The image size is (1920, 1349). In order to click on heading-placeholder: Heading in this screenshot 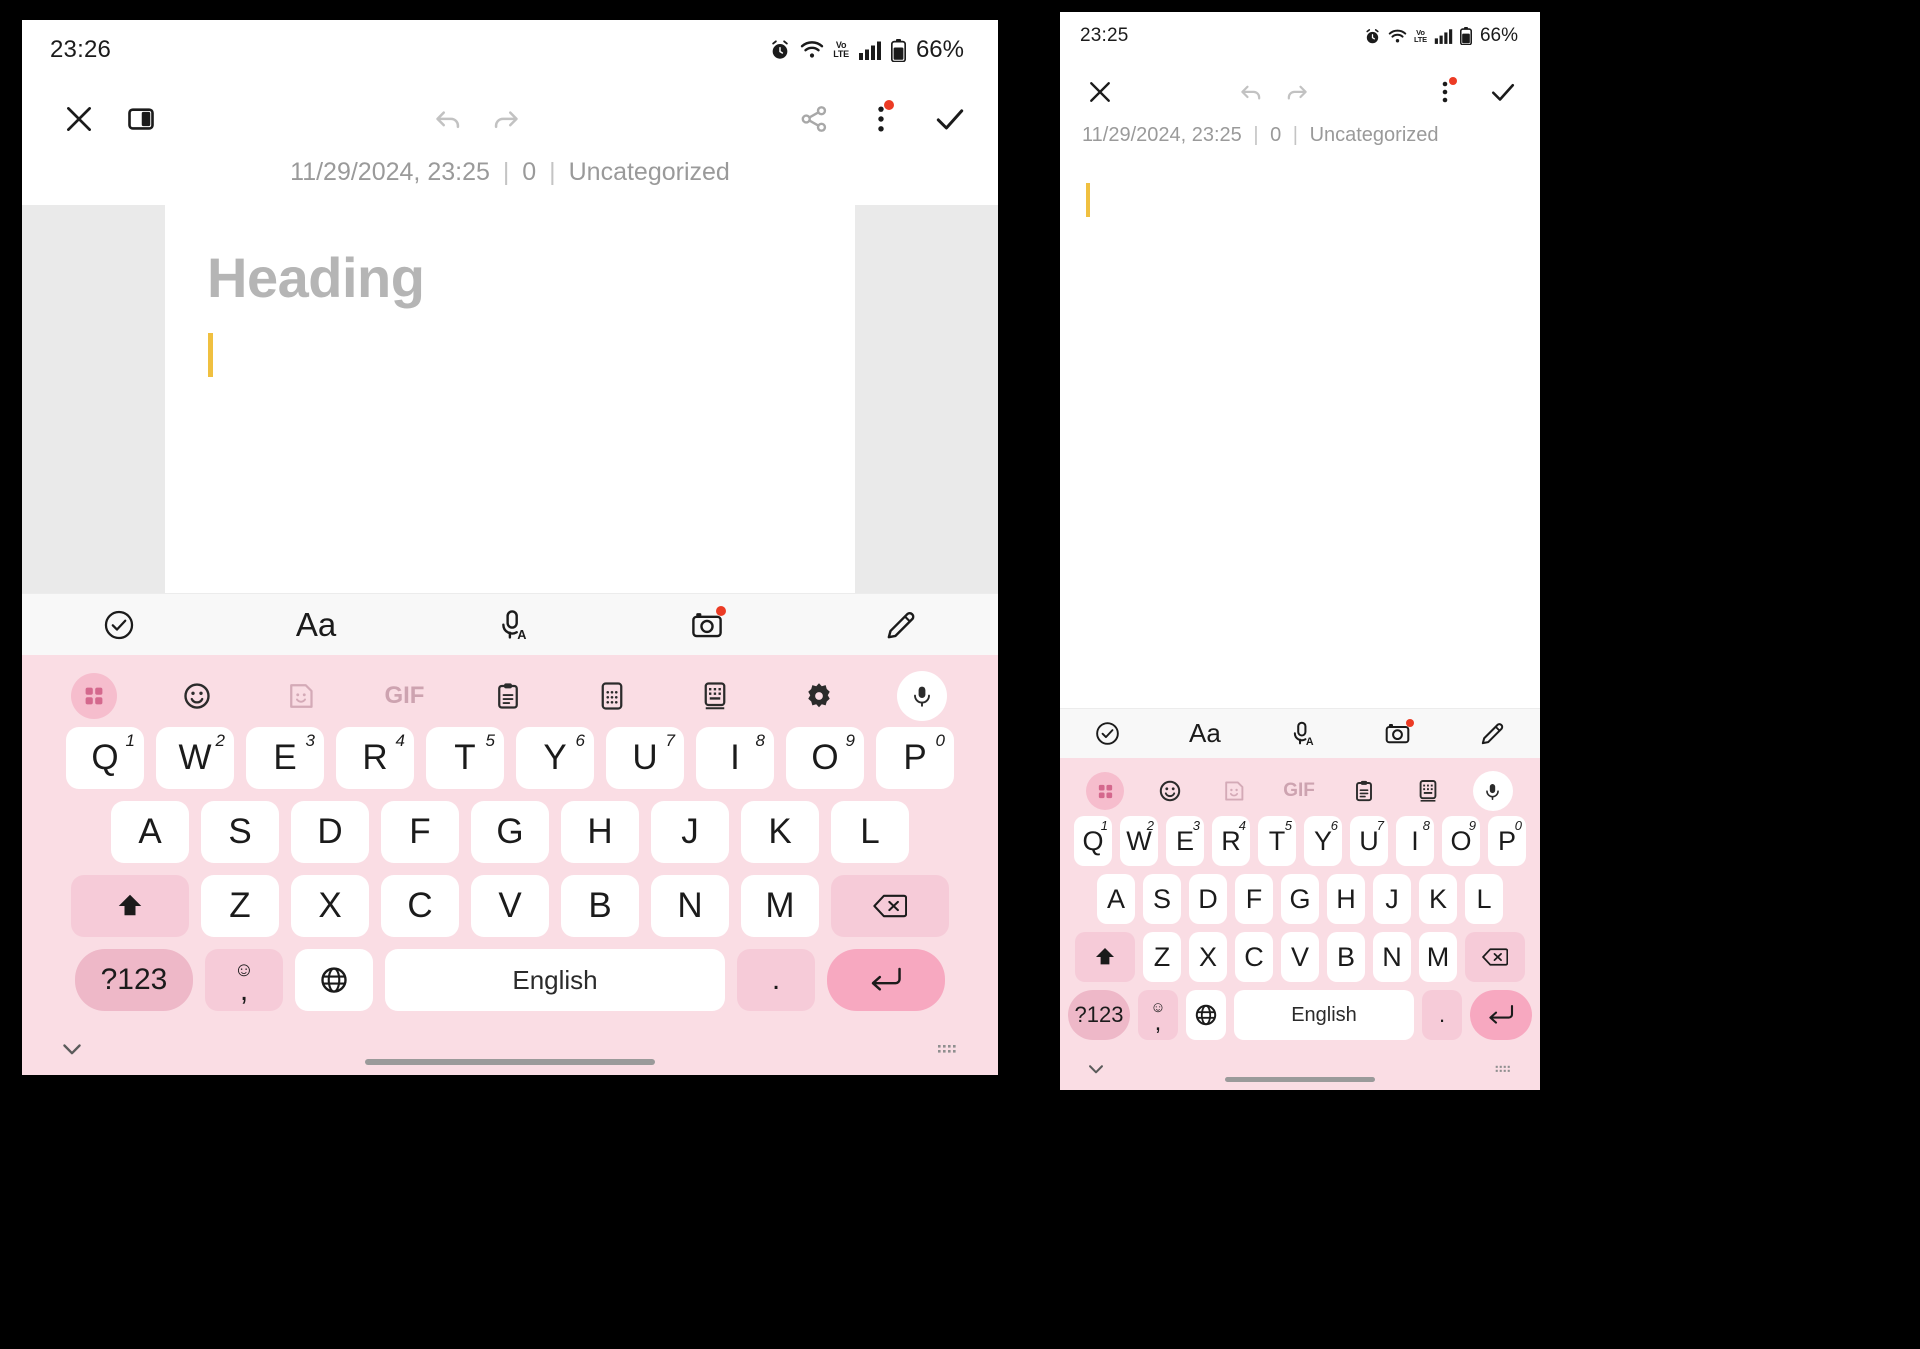, I will do `click(510, 257)`.